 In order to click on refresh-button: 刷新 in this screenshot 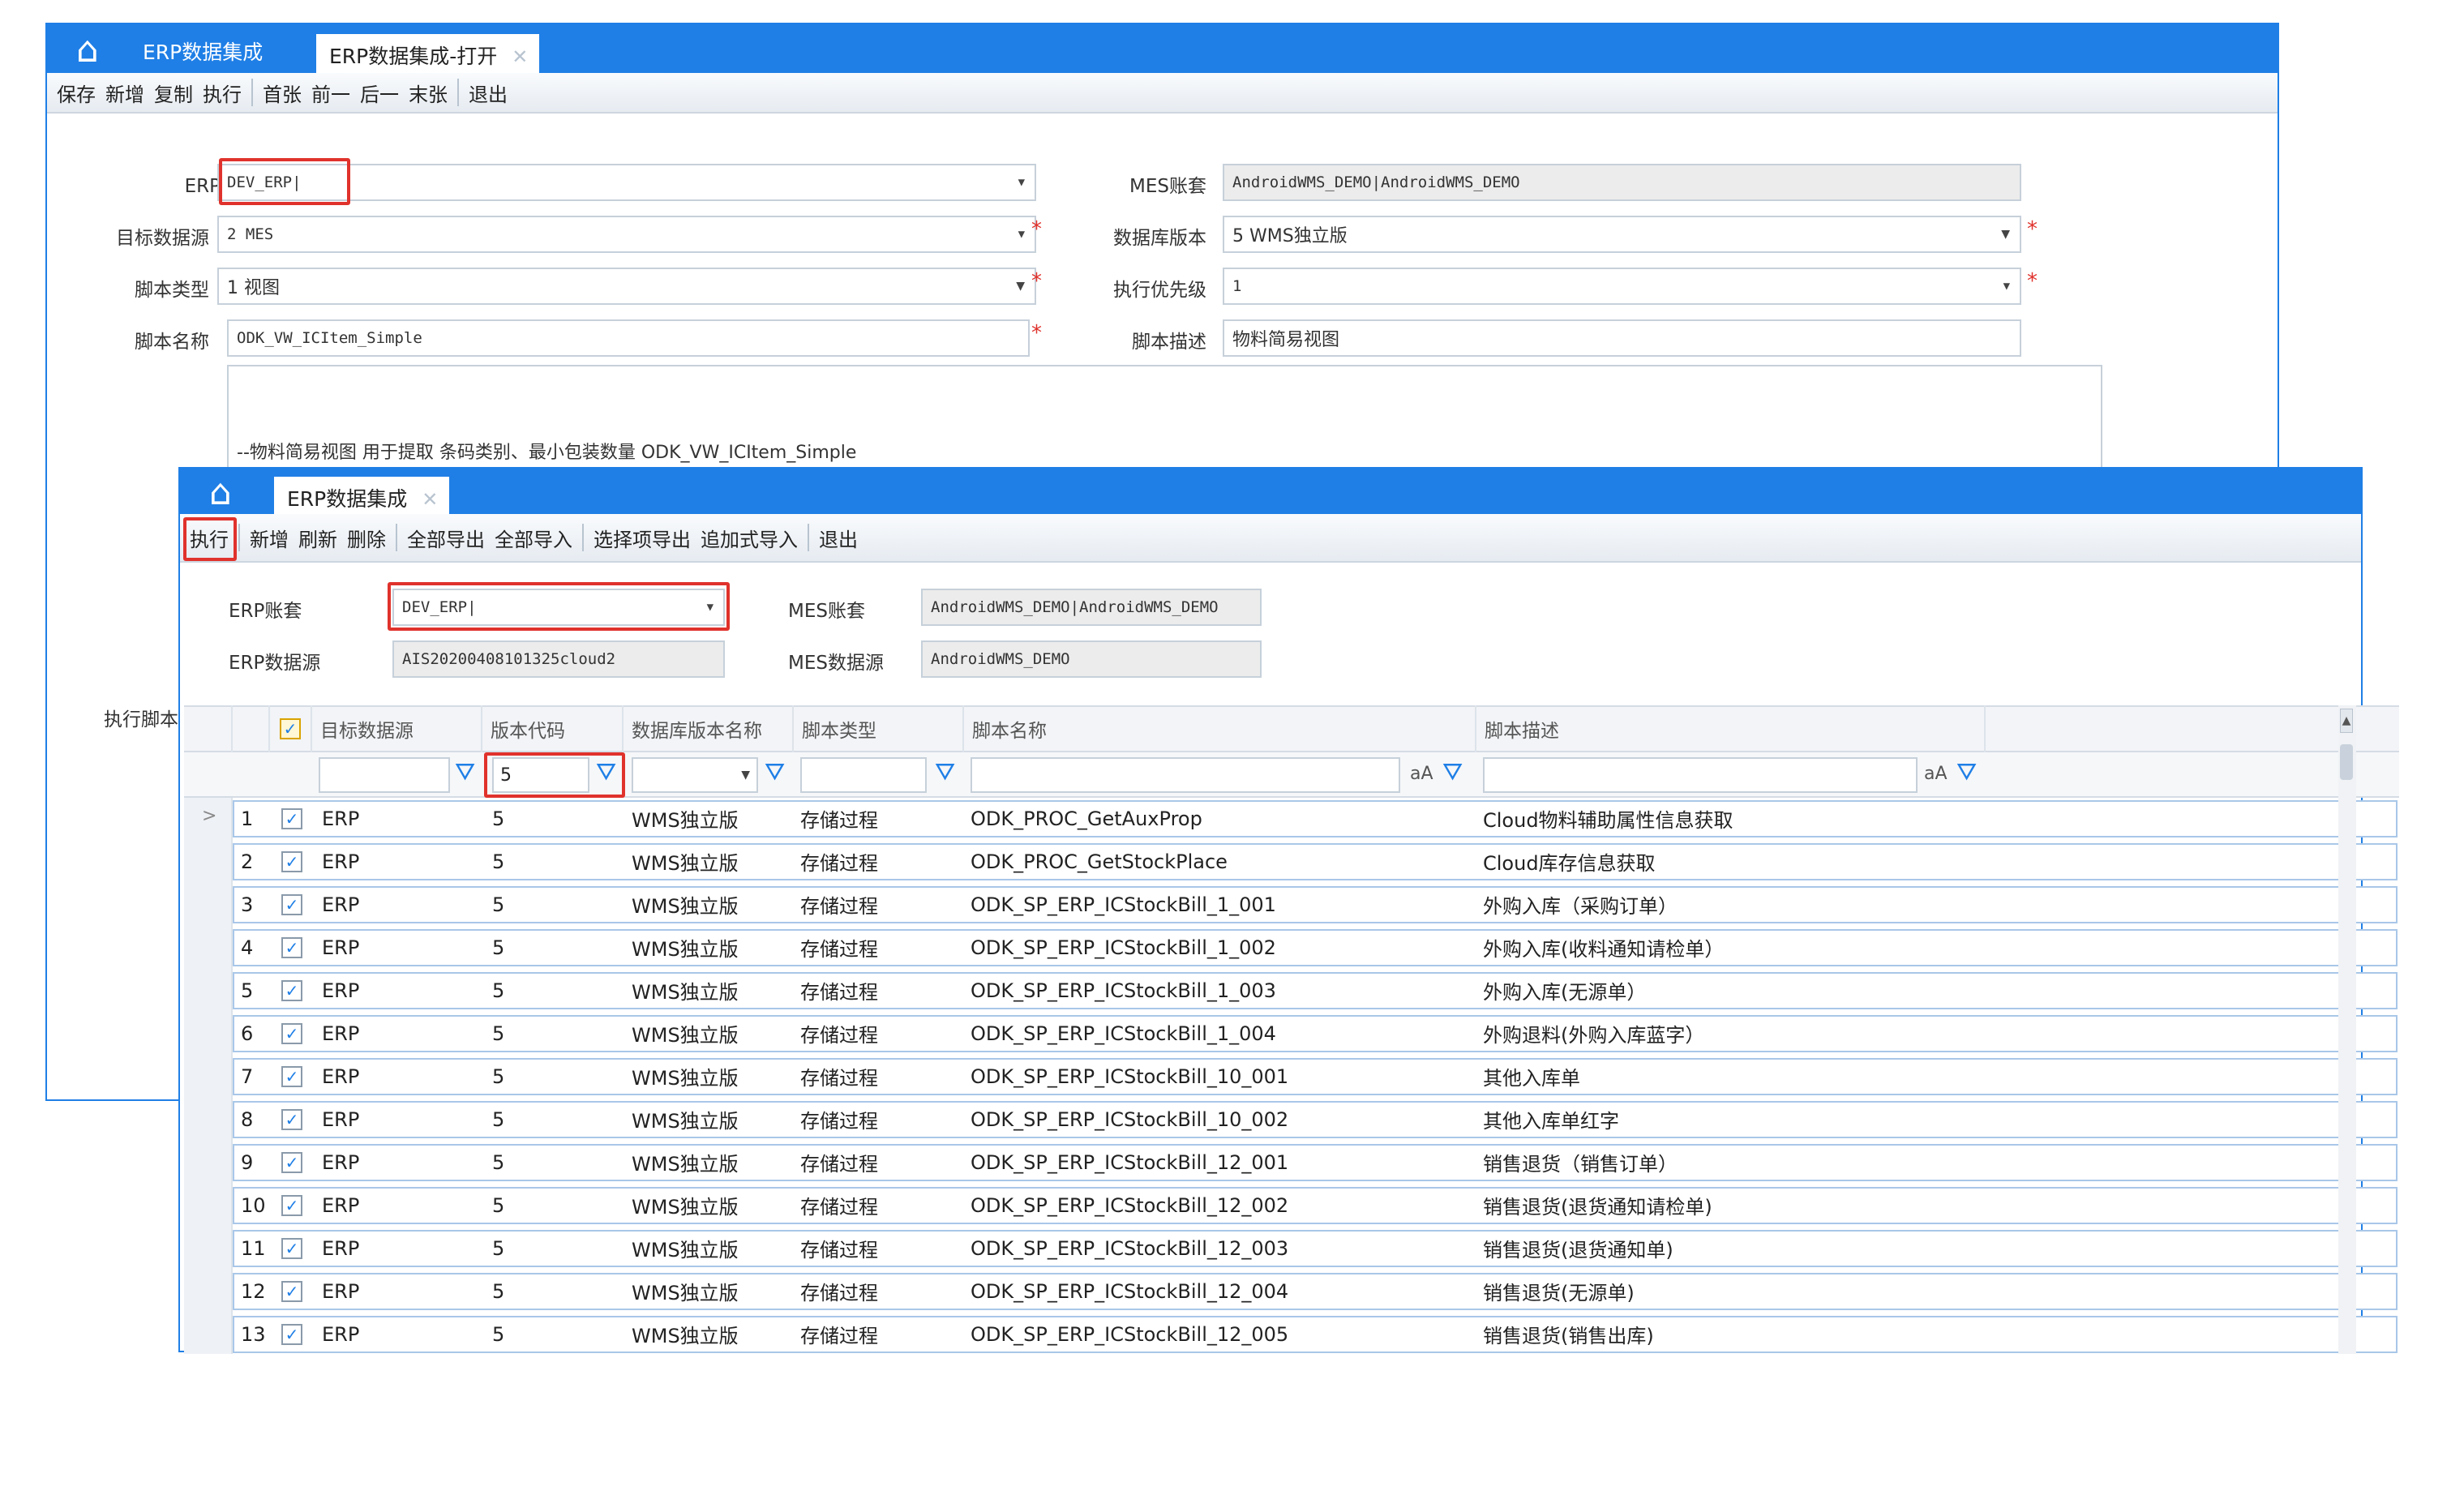, I will do `click(318, 538)`.